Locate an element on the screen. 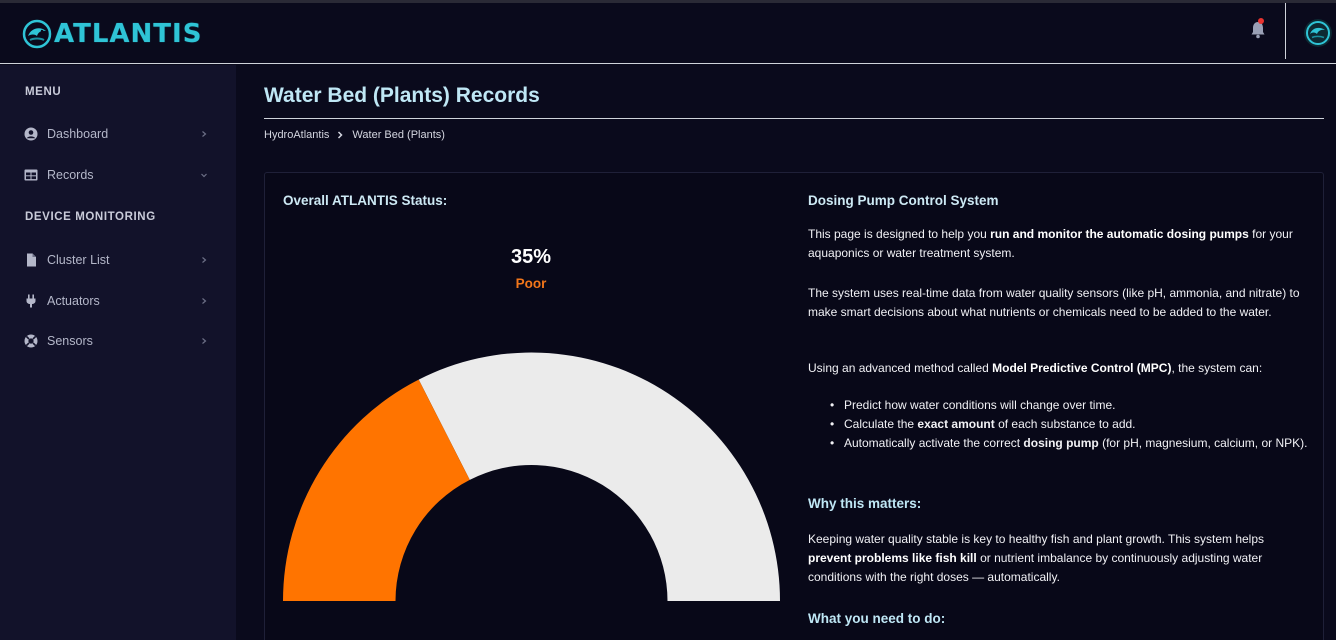  navbar-divider is located at coordinates (1285, 31).